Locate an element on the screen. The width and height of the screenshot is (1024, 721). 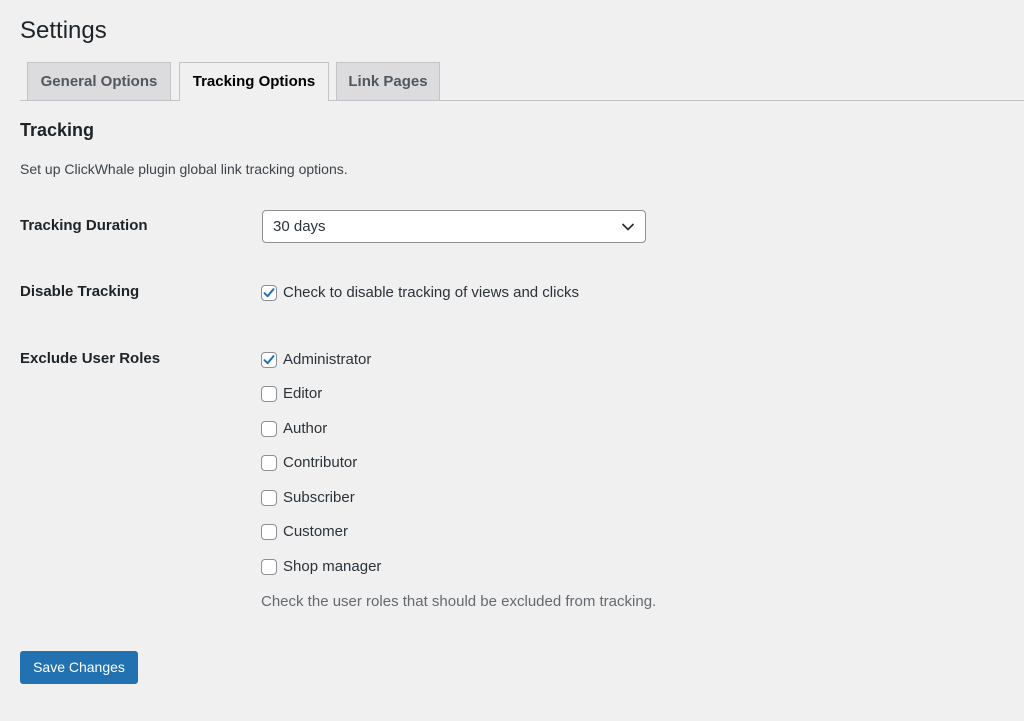
role-option-administrator: Administrator is located at coordinates (316, 360).